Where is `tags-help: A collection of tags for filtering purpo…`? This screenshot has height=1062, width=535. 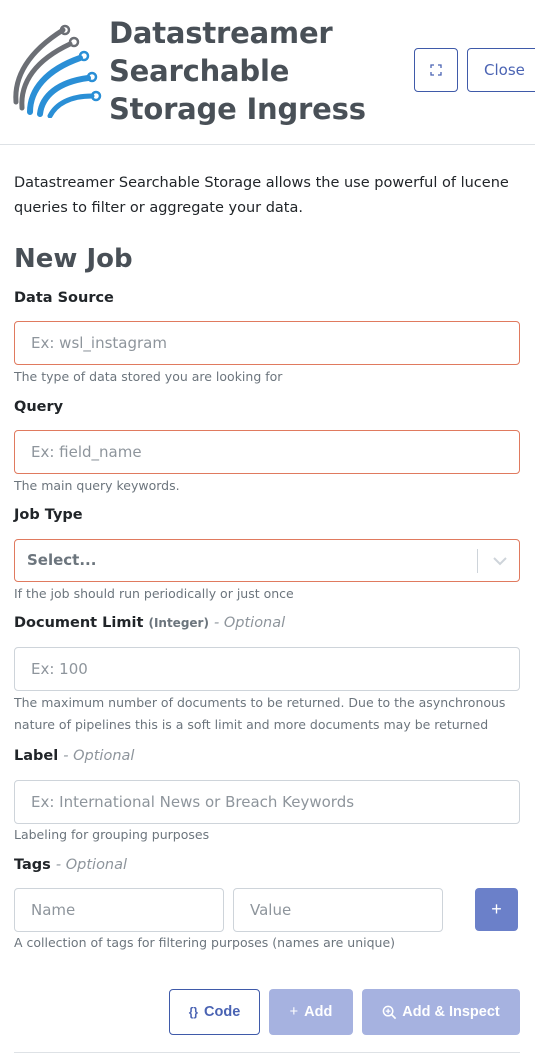 tags-help: A collection of tags for filtering purpo… is located at coordinates (205, 942).